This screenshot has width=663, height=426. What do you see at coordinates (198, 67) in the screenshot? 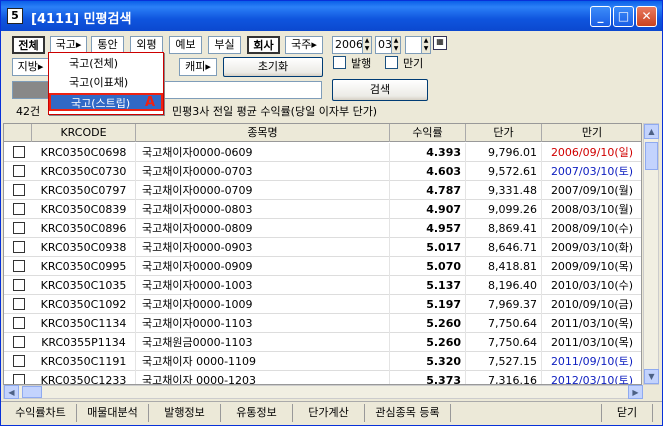
I see `filter-capital: 캐피▸` at bounding box center [198, 67].